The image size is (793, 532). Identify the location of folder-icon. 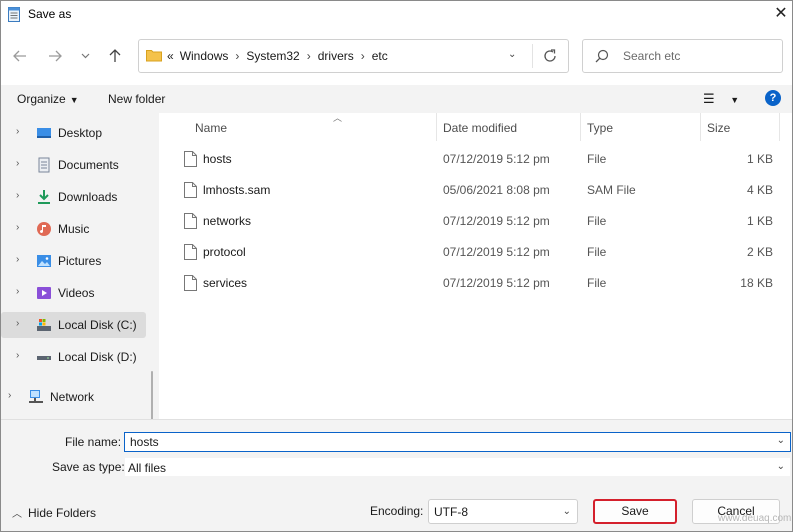
(154, 56).